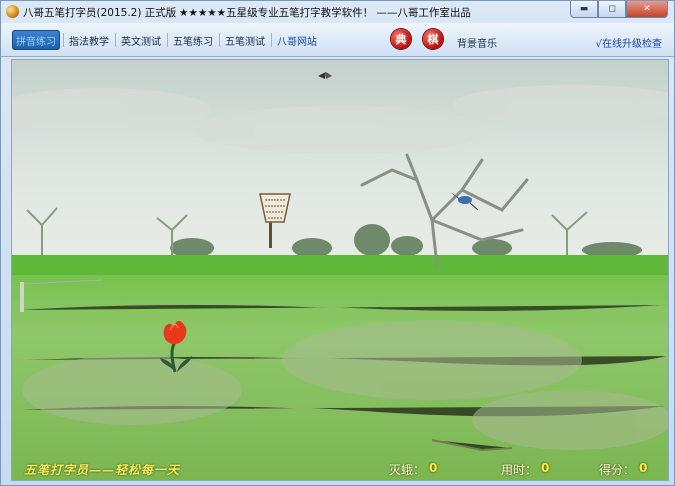 The image size is (675, 486). I want to click on tab-english-test: 英文测试, so click(141, 40).